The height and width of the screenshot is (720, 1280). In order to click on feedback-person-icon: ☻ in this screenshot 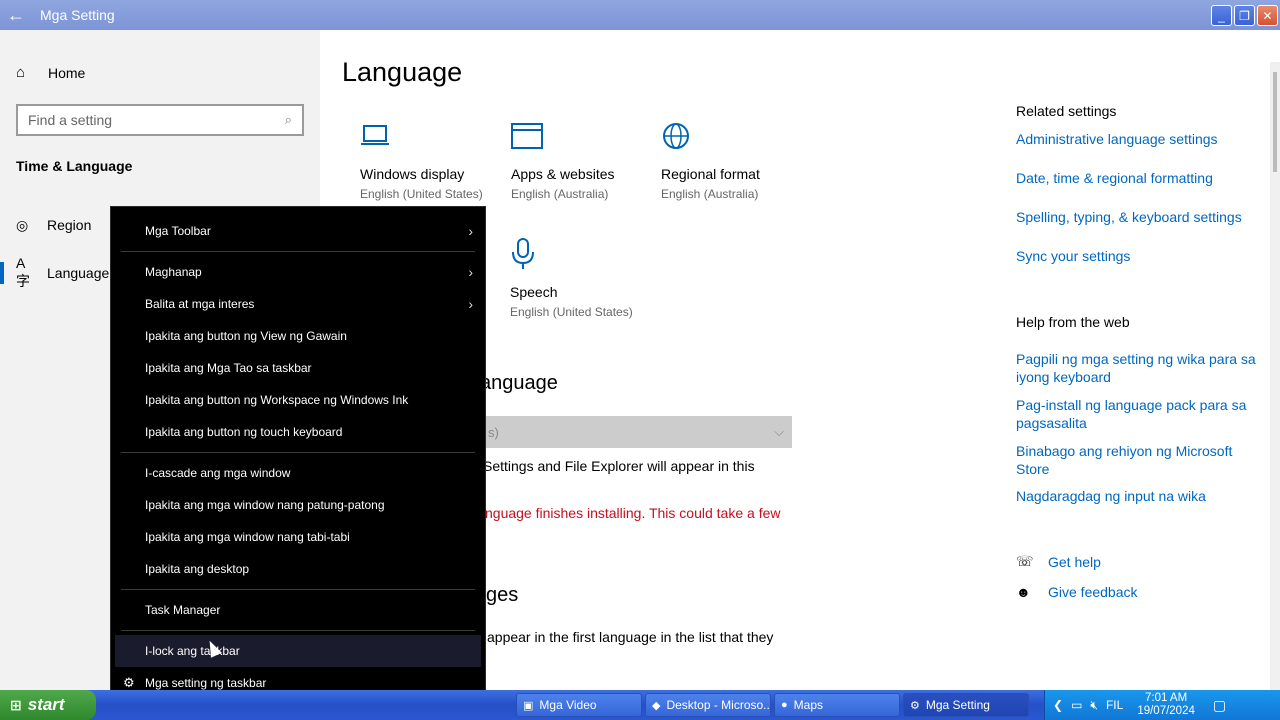, I will do `click(1023, 592)`.